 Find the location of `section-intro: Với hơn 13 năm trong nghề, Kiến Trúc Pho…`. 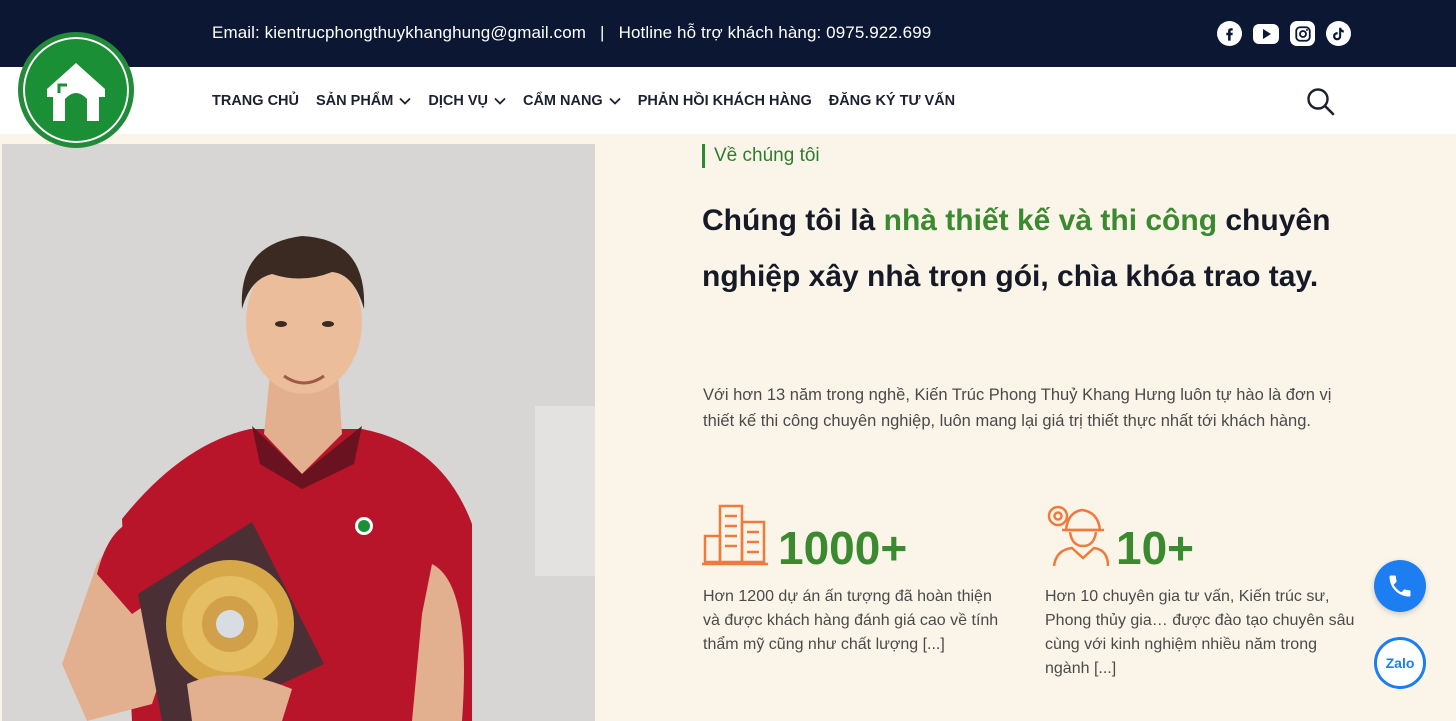

section-intro: Với hơn 13 năm trong nghề, Kiến Trúc Pho… is located at coordinates (1017, 408).